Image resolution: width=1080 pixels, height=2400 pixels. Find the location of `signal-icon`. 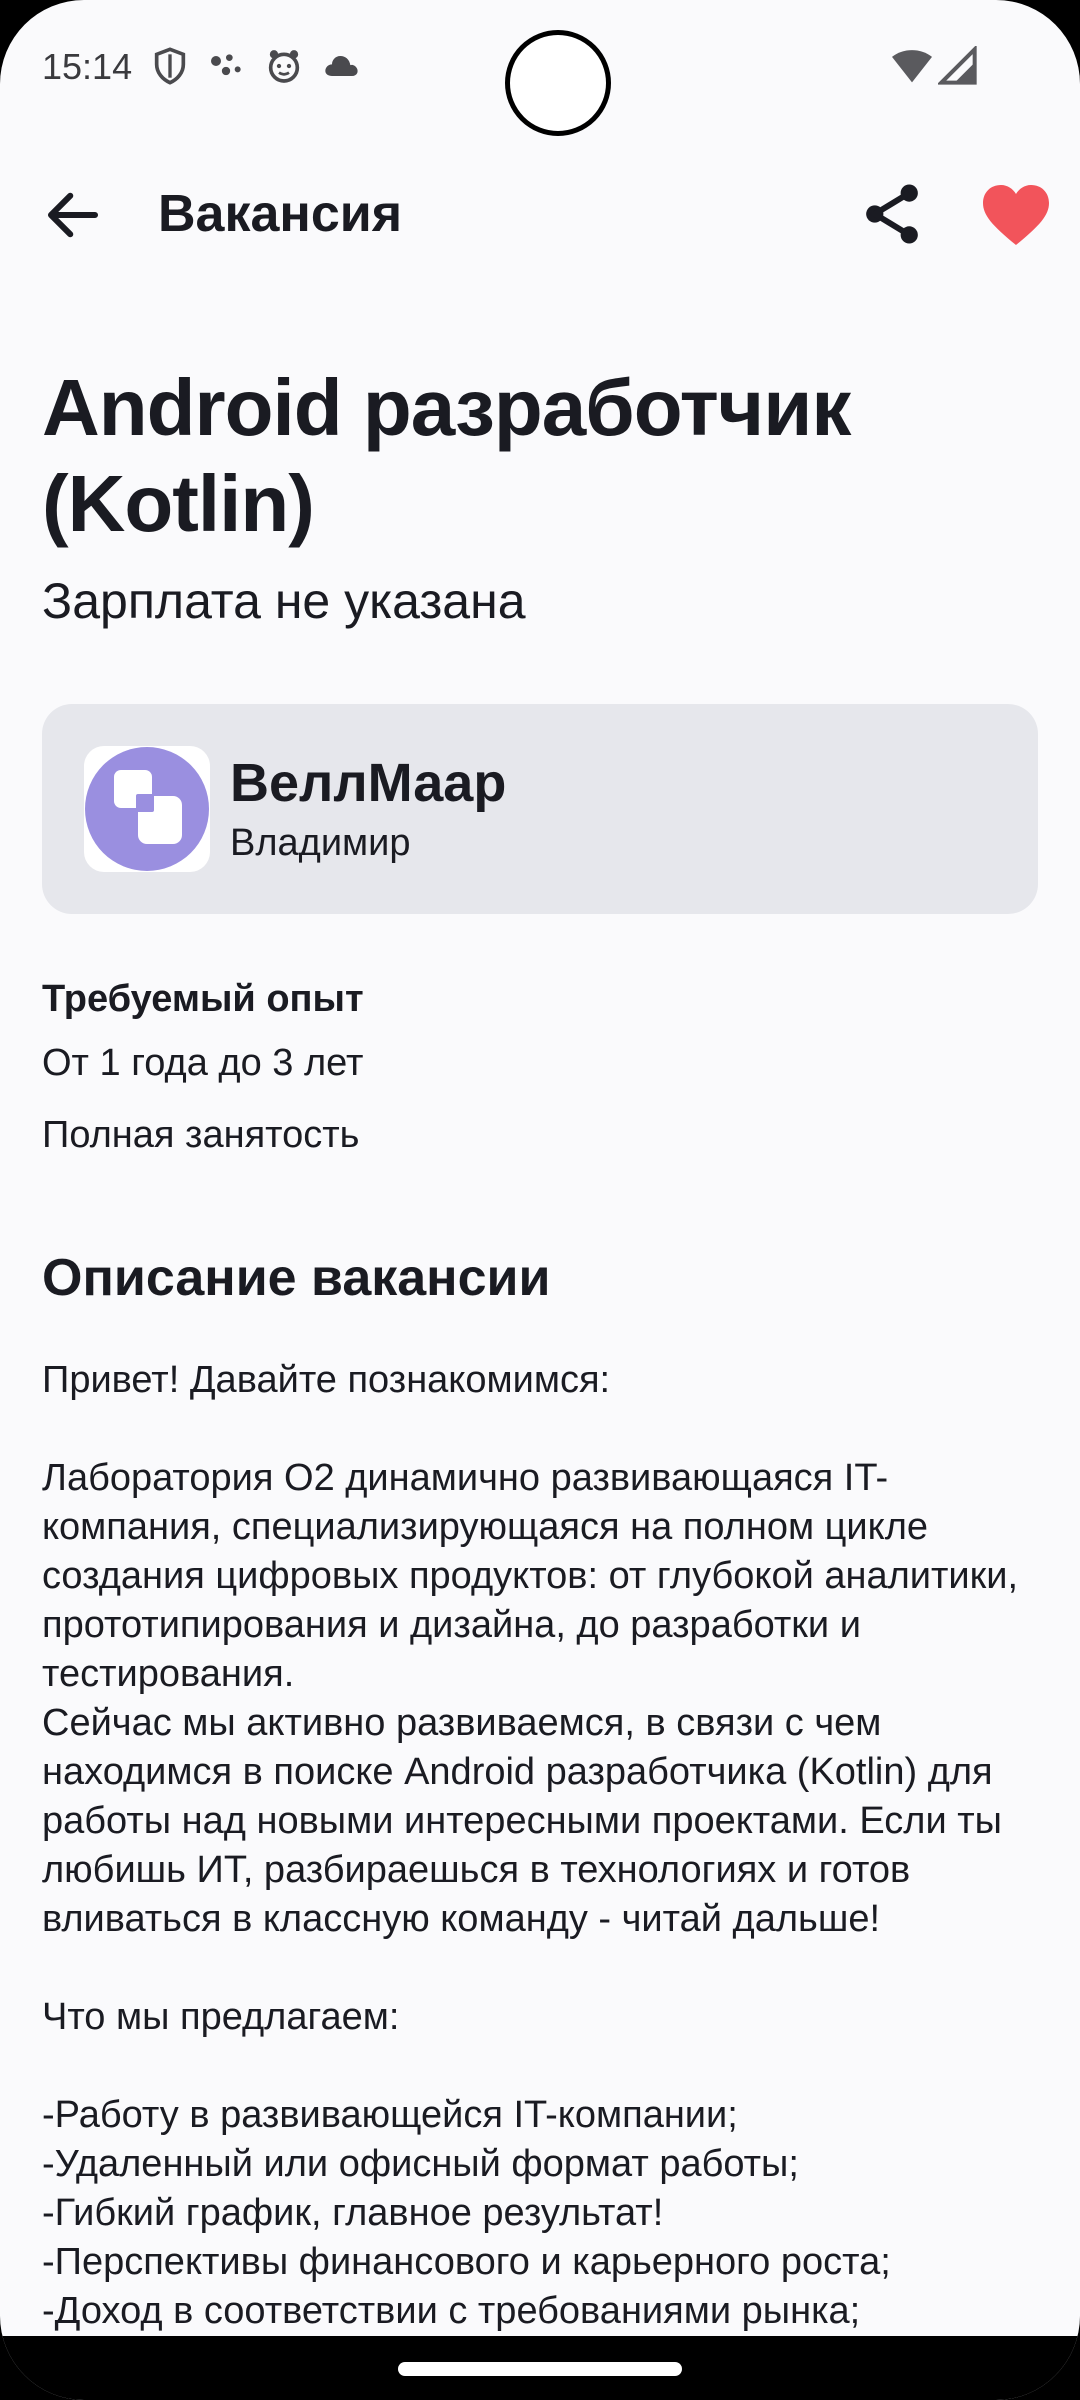

signal-icon is located at coordinates (957, 65).